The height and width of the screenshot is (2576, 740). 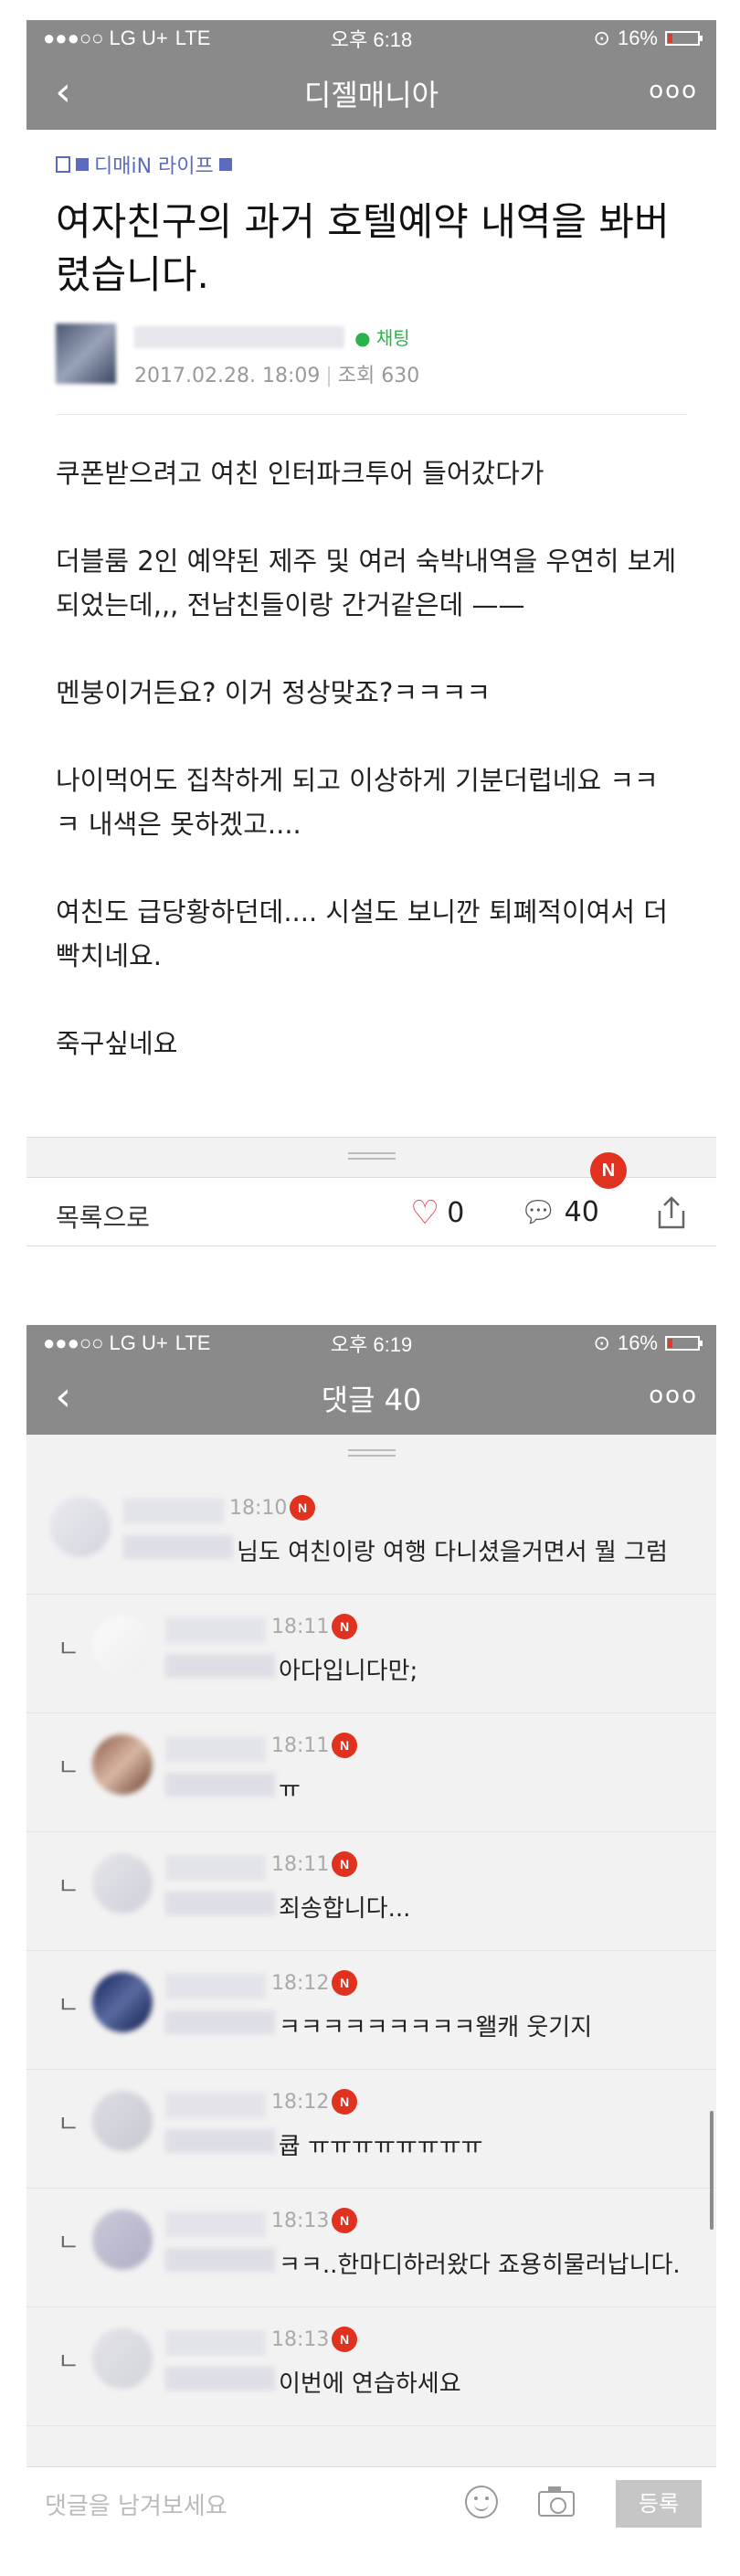 I want to click on grip-icon, so click(x=371, y=1453).